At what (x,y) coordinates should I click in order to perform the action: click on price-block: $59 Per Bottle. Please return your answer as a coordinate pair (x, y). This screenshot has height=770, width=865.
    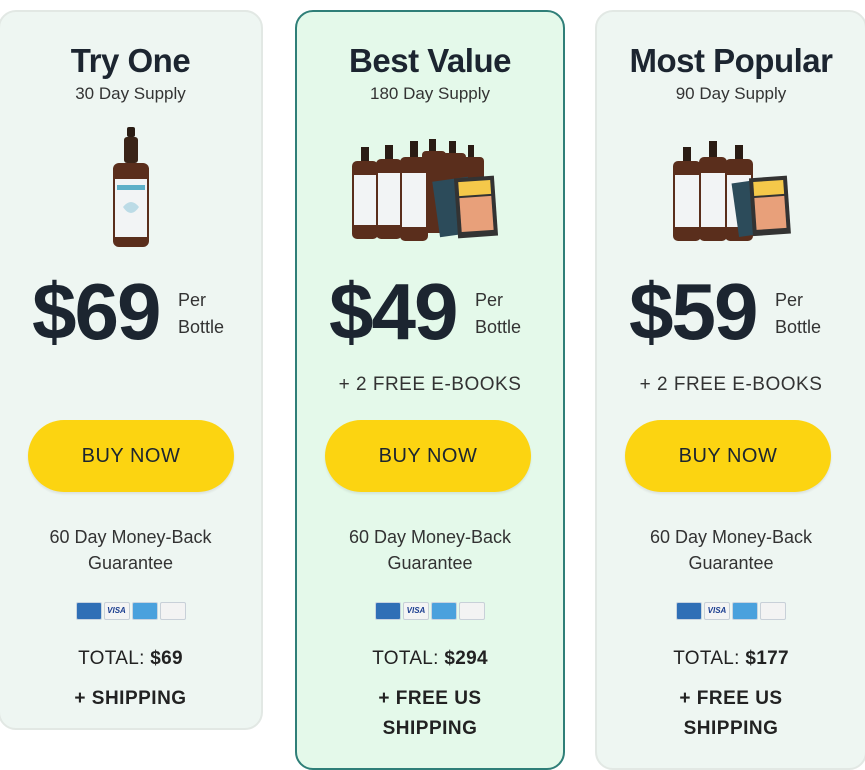
    Looking at the image, I should click on (731, 312).